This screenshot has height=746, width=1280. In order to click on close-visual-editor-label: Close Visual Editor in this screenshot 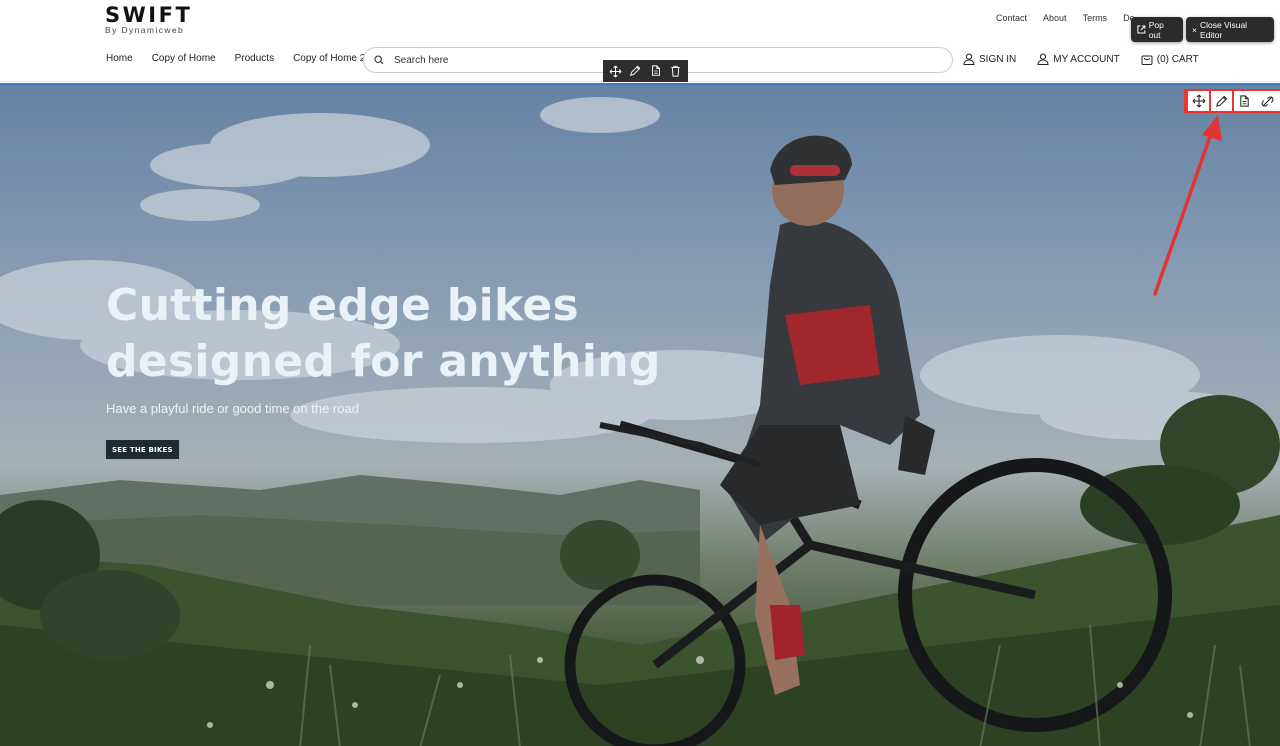, I will do `click(1223, 29)`.